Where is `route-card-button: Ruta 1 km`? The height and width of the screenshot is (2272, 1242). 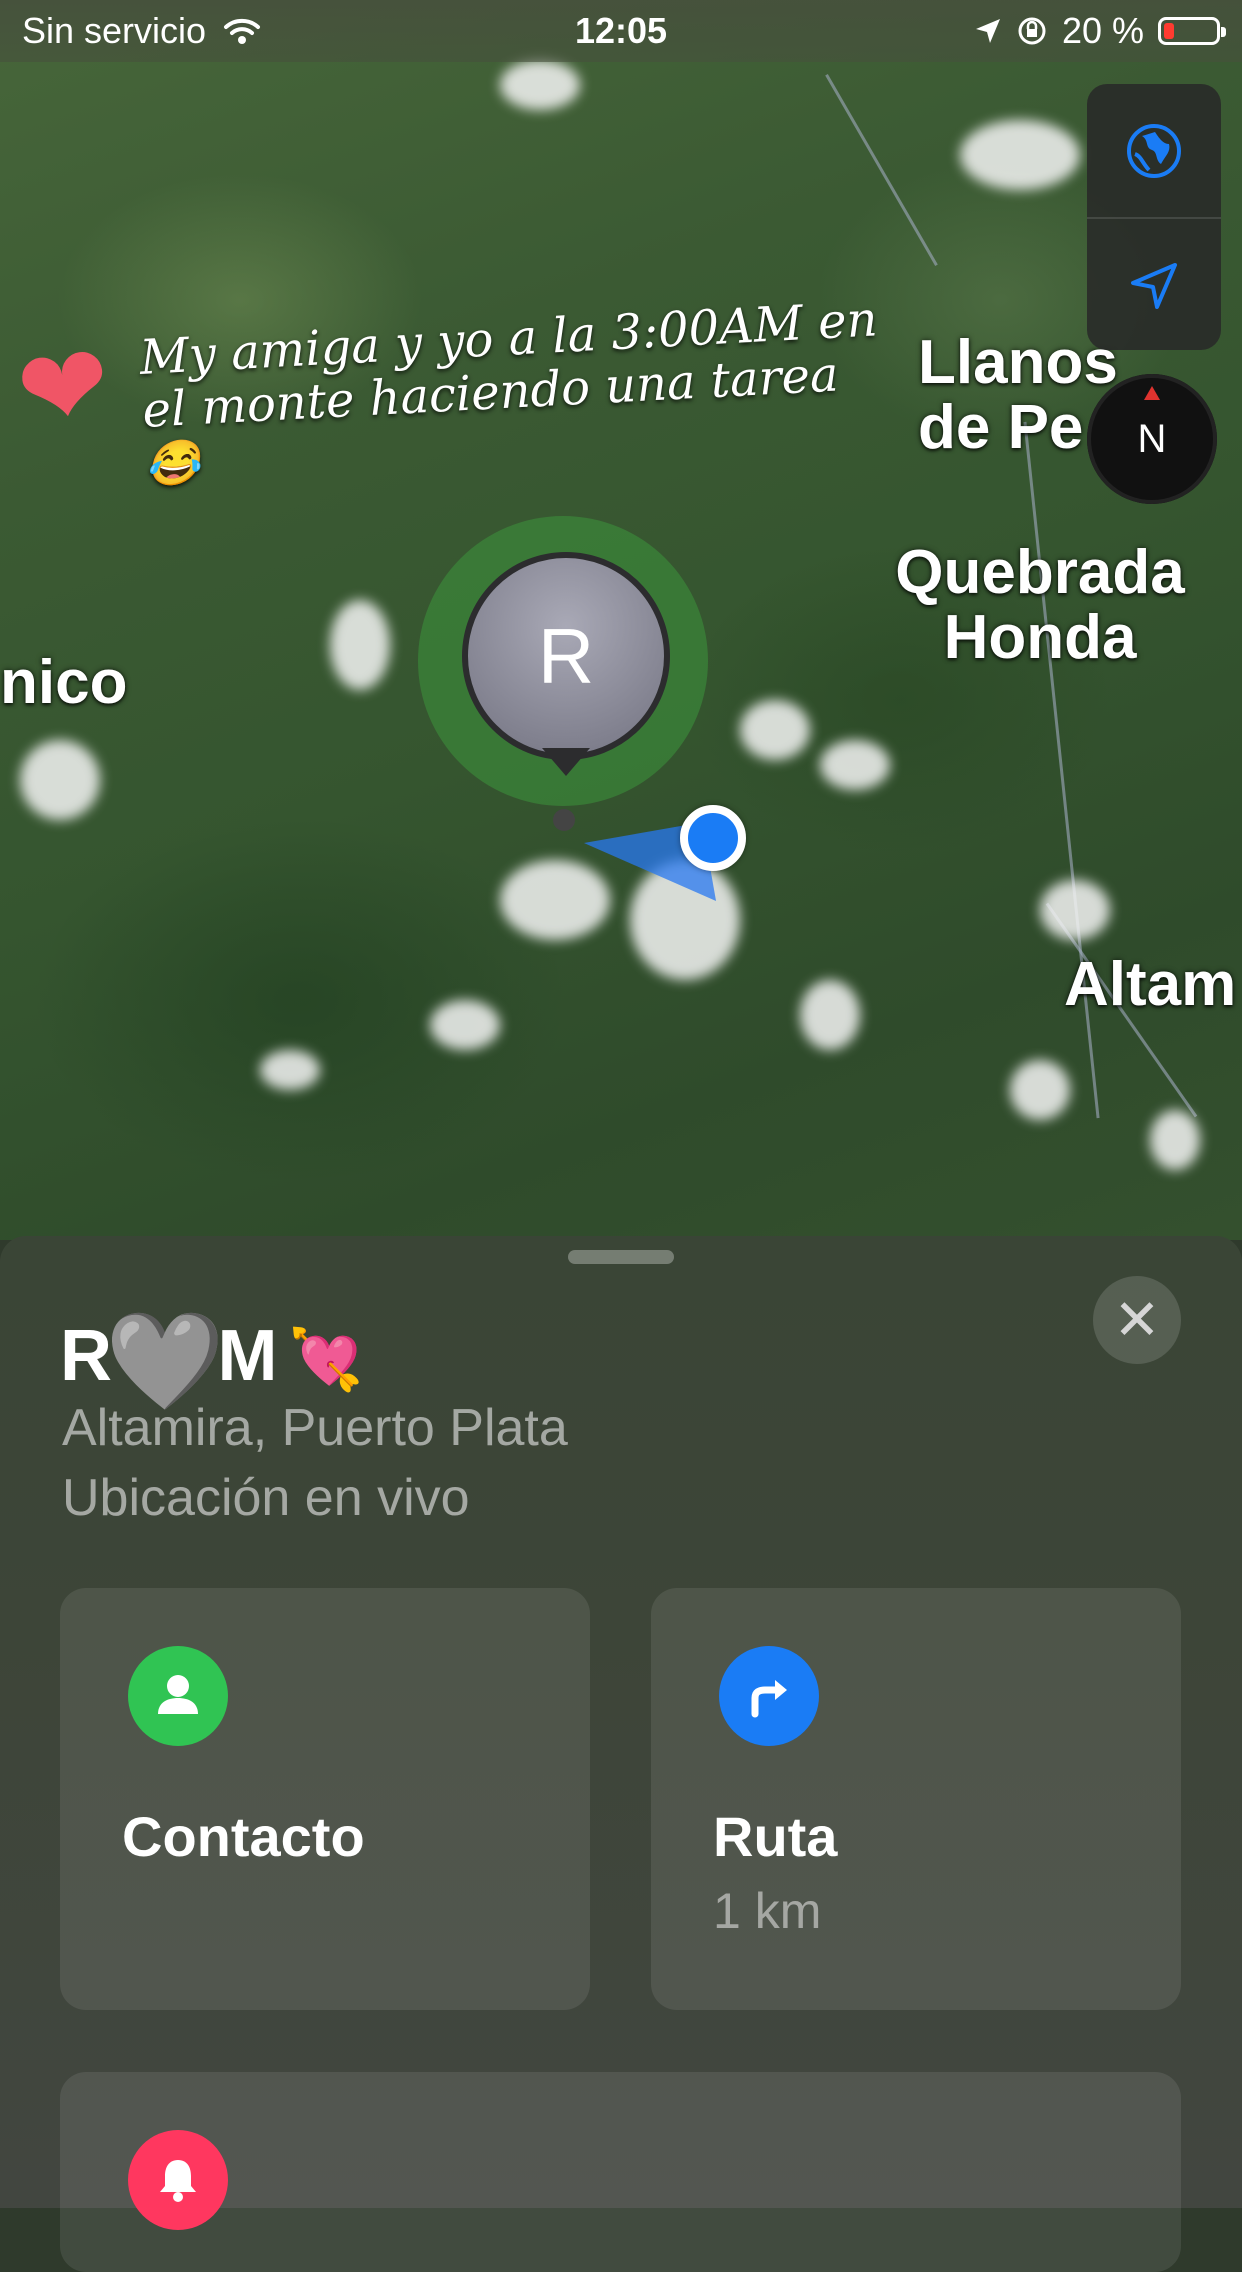
route-card-button: Ruta 1 km is located at coordinates (916, 1799).